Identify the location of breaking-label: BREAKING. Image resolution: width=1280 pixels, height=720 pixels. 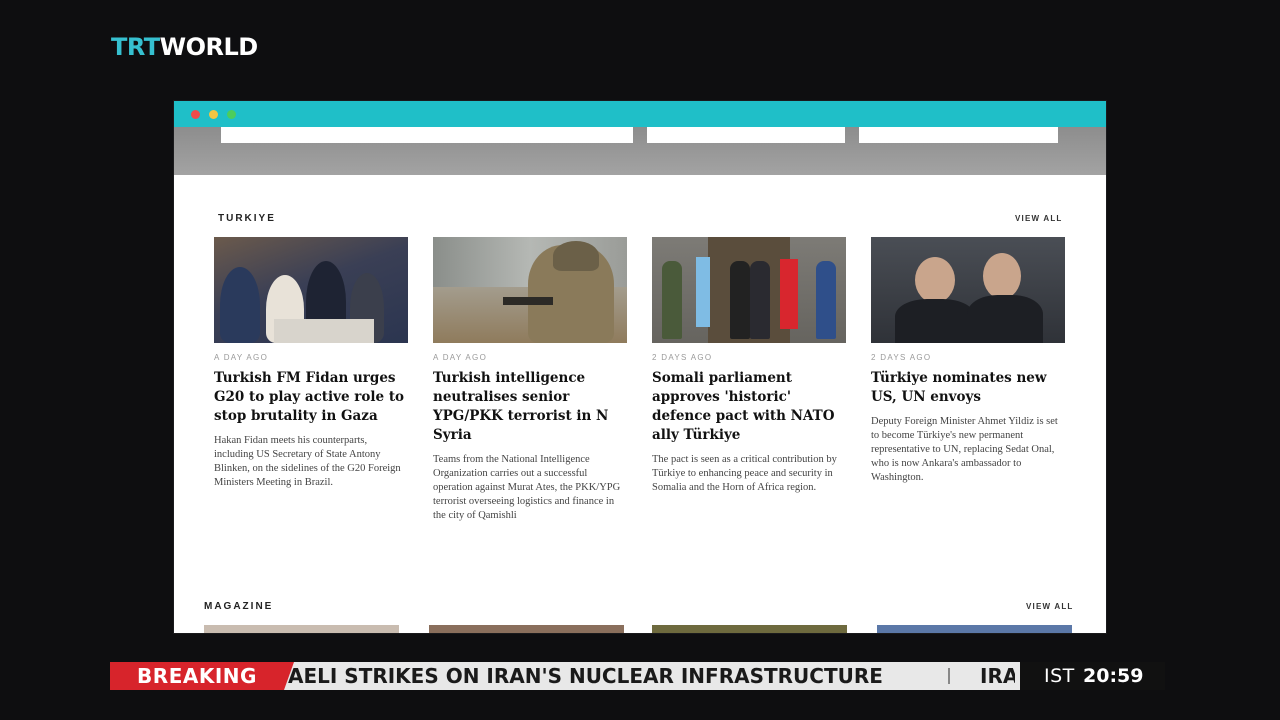
(197, 676).